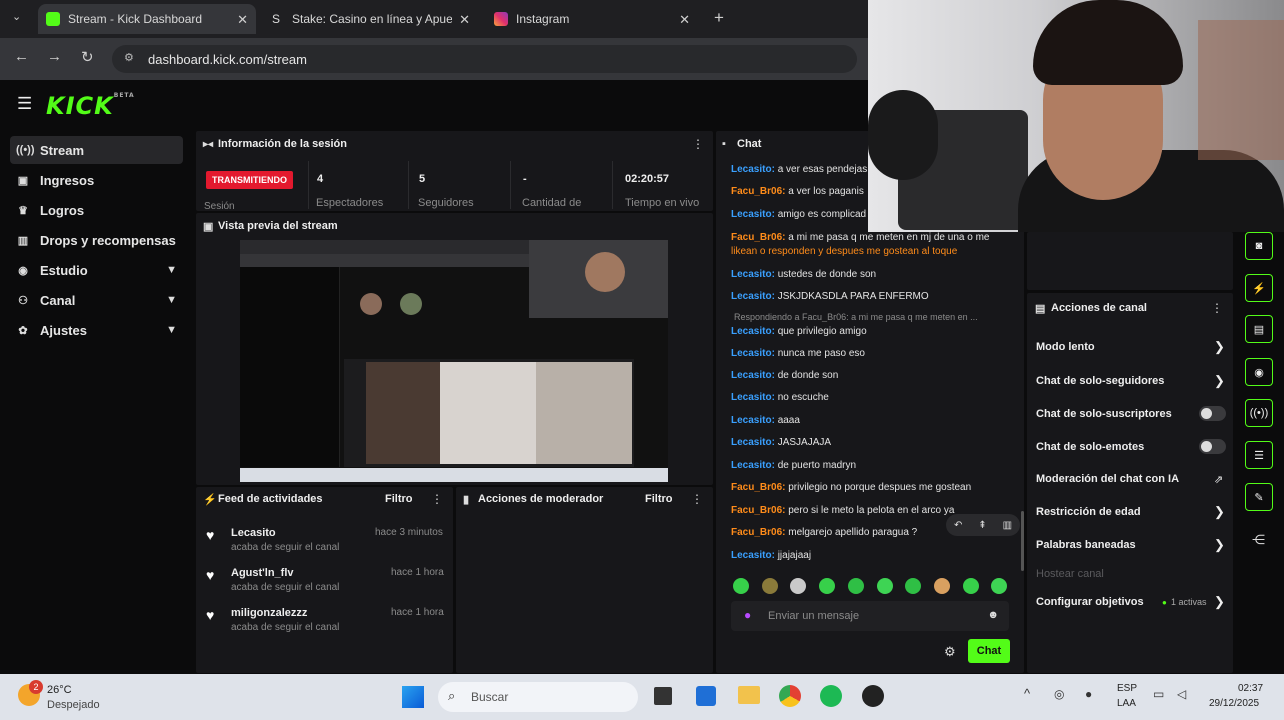 This screenshot has width=1284, height=720. I want to click on chat-message: Lecasito: de puerto madryn, so click(876, 465).